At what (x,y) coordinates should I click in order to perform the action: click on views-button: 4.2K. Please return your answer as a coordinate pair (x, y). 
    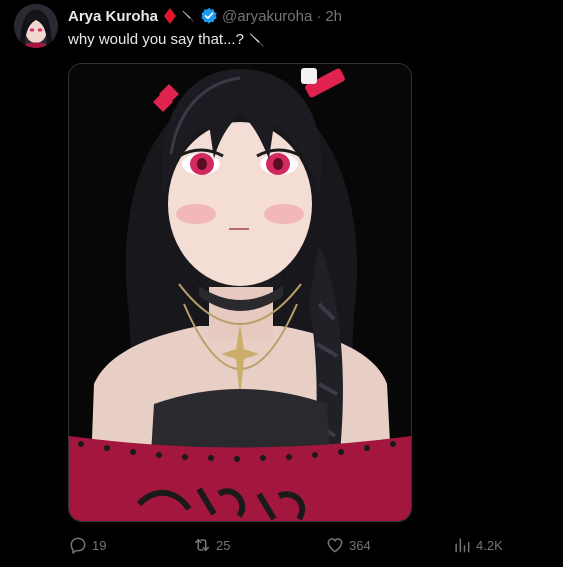
    Looking at the image, I should click on (477, 545).